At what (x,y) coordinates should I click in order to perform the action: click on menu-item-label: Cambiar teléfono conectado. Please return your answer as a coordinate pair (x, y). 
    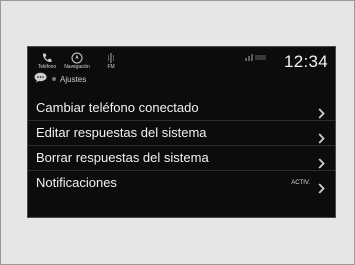
    Looking at the image, I should click on (117, 107).